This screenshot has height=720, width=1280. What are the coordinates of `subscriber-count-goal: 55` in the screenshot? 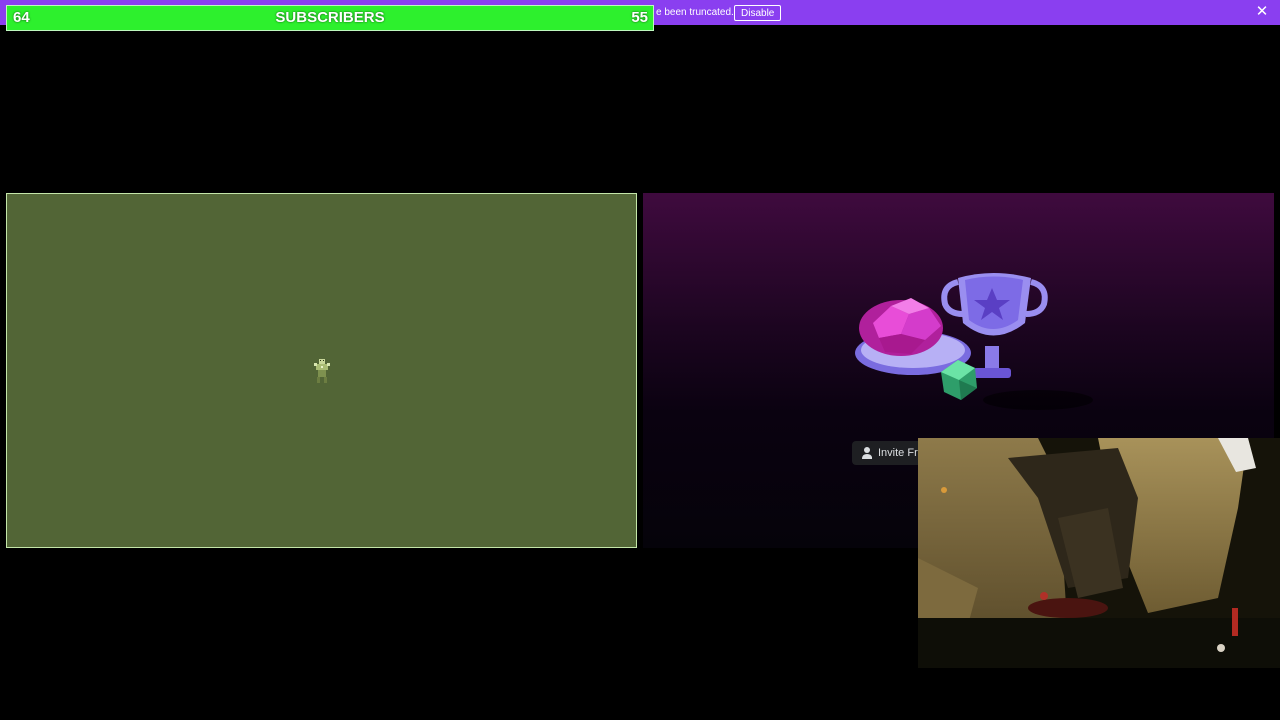 It's located at (639, 17).